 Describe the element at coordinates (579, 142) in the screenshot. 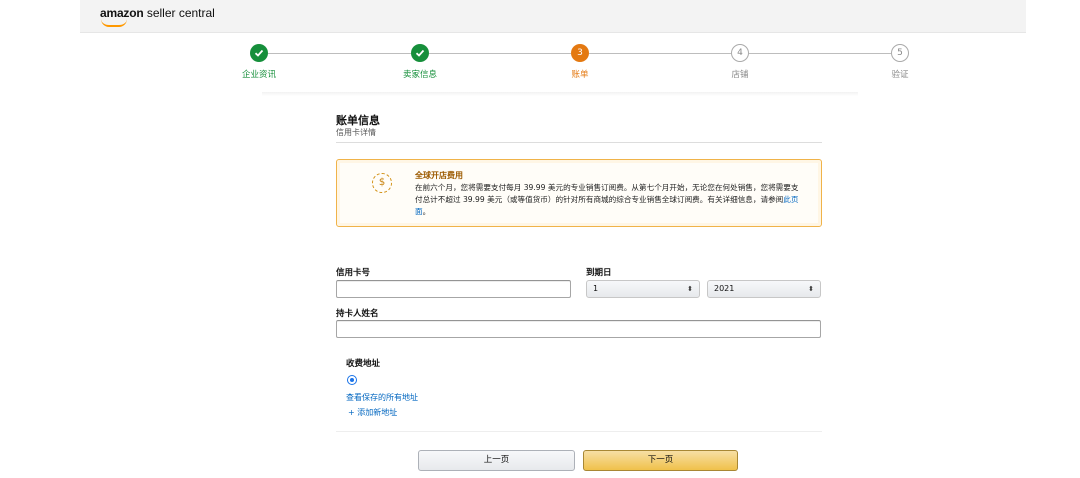

I see `section-divider` at that location.